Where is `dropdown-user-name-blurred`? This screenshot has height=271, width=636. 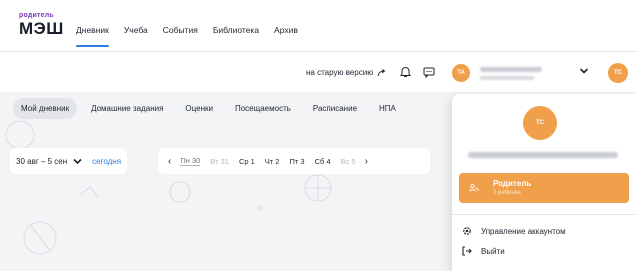 dropdown-user-name-blurred is located at coordinates (543, 155).